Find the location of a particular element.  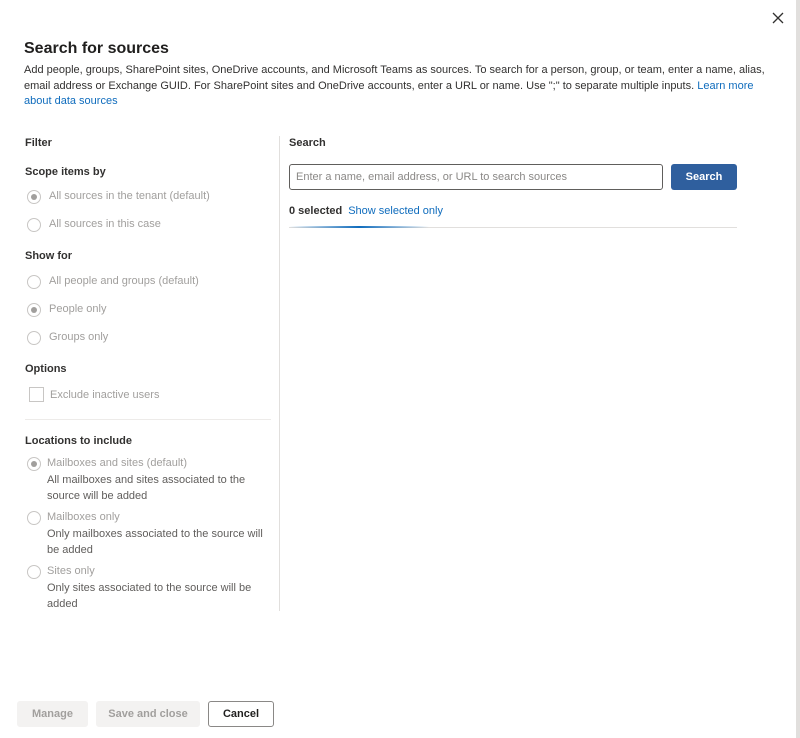

cancel-button: Cancel is located at coordinates (241, 714).